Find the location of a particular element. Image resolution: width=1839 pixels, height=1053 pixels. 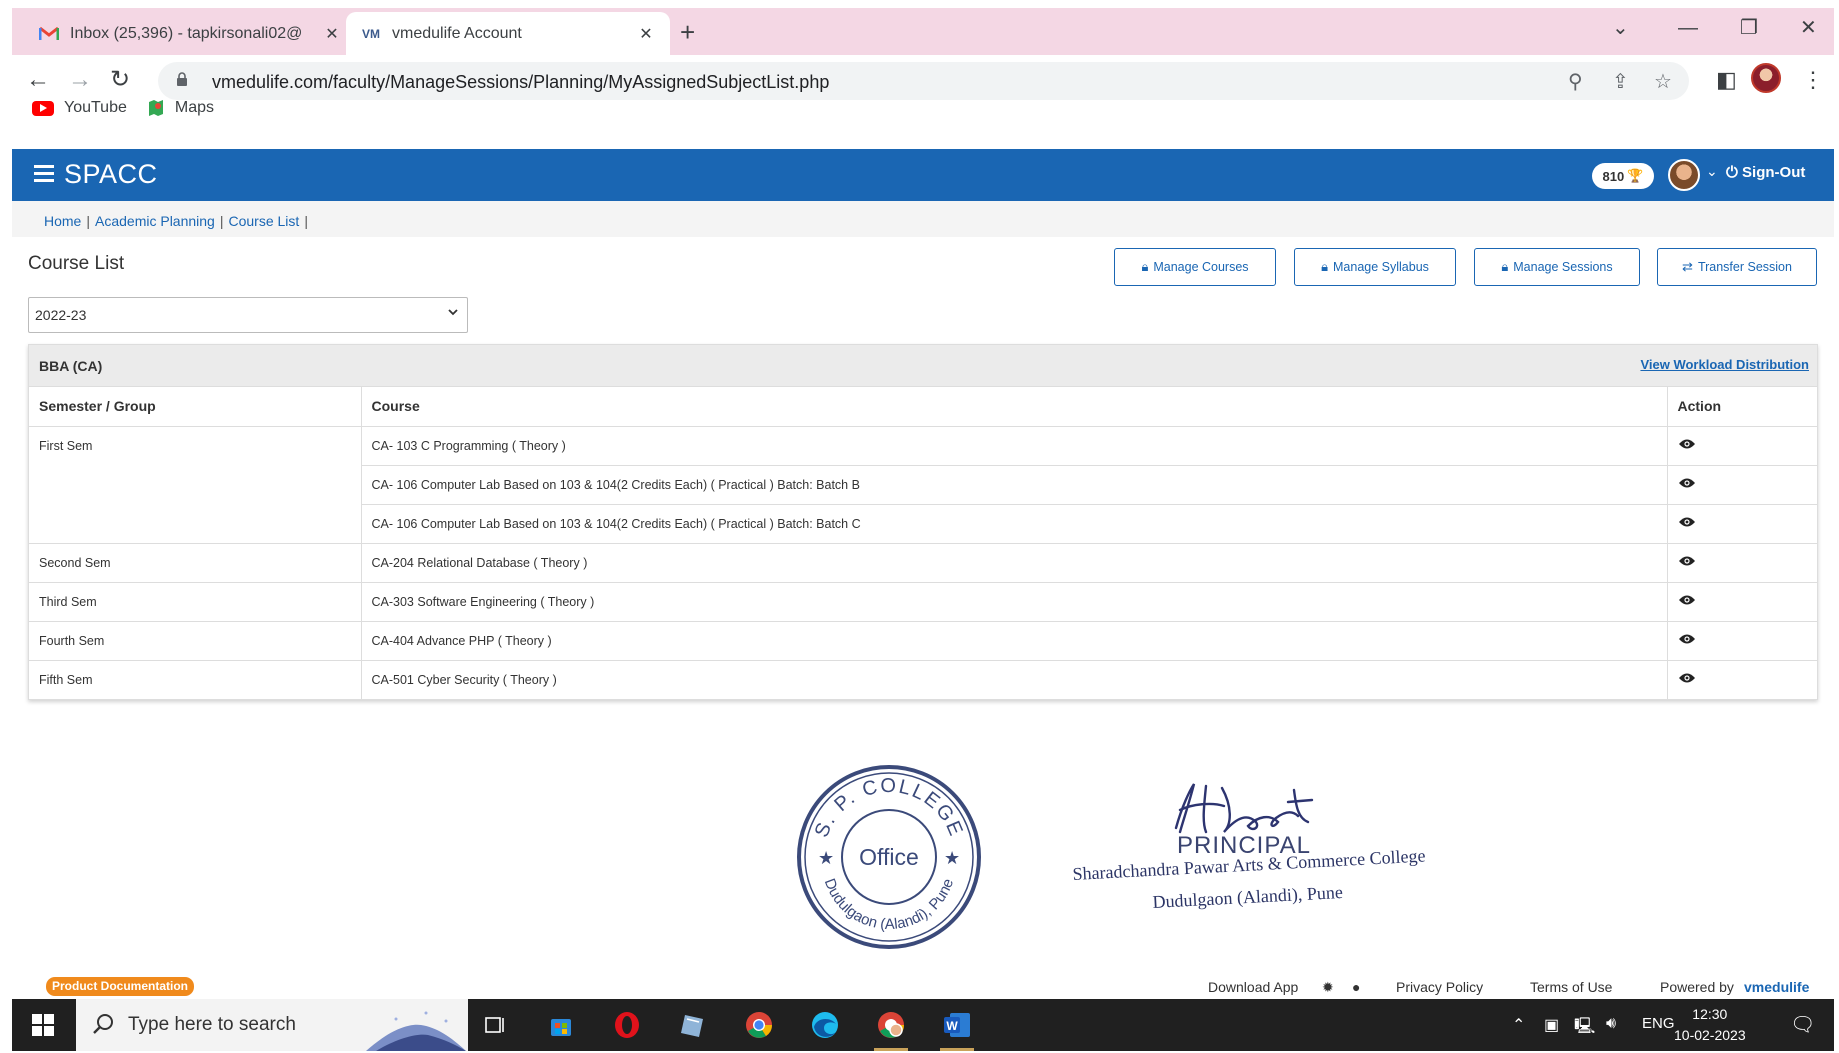

tab-search-chevron-icon: ⌄ is located at coordinates (1620, 28).